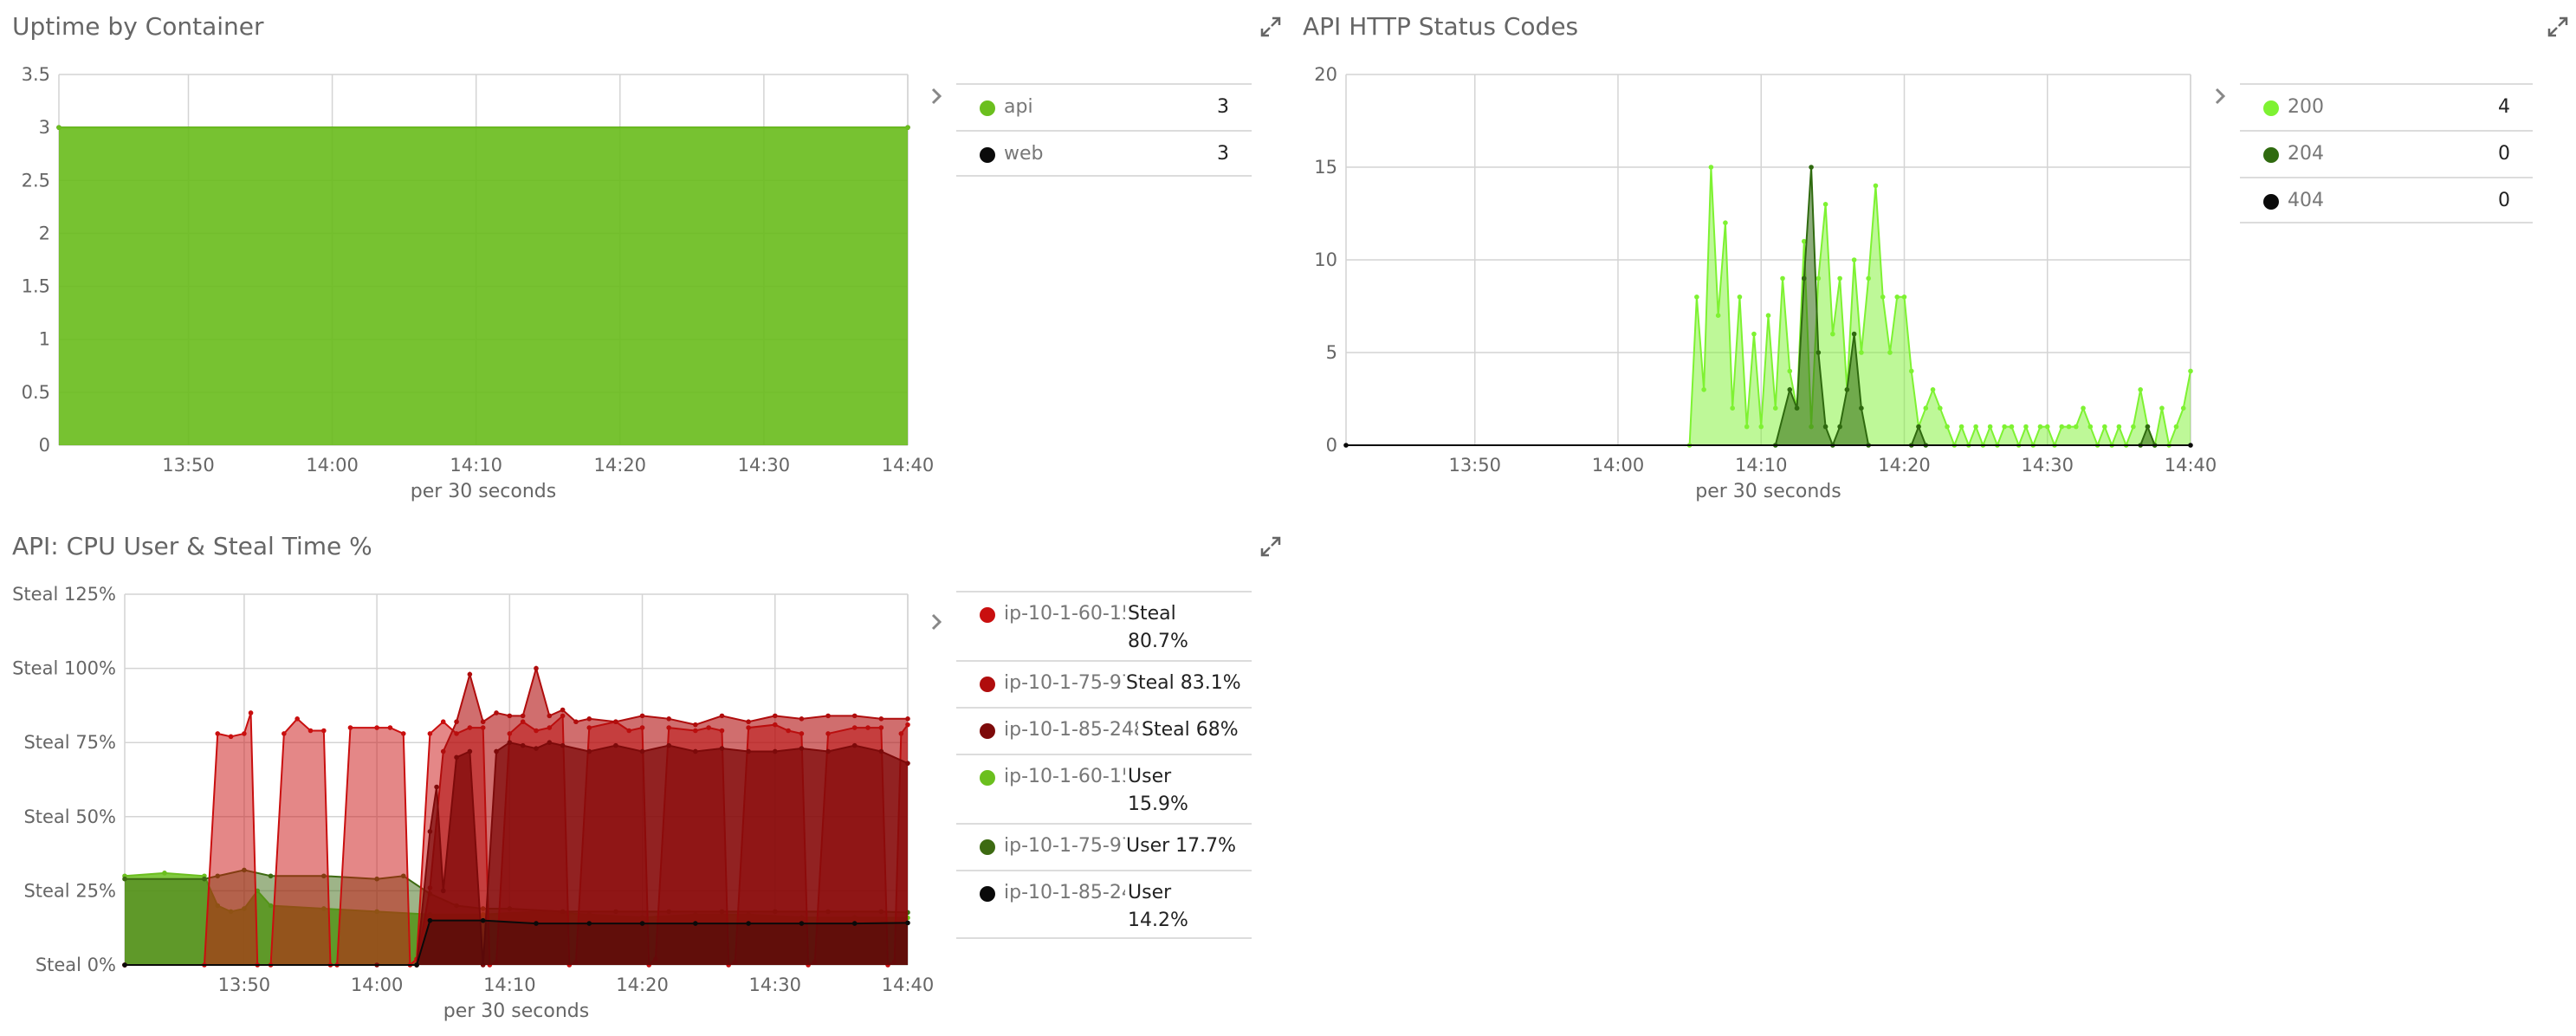 This screenshot has width=2576, height=1036. What do you see at coordinates (2306, 107) in the screenshot?
I see `legend-series-name: 200` at bounding box center [2306, 107].